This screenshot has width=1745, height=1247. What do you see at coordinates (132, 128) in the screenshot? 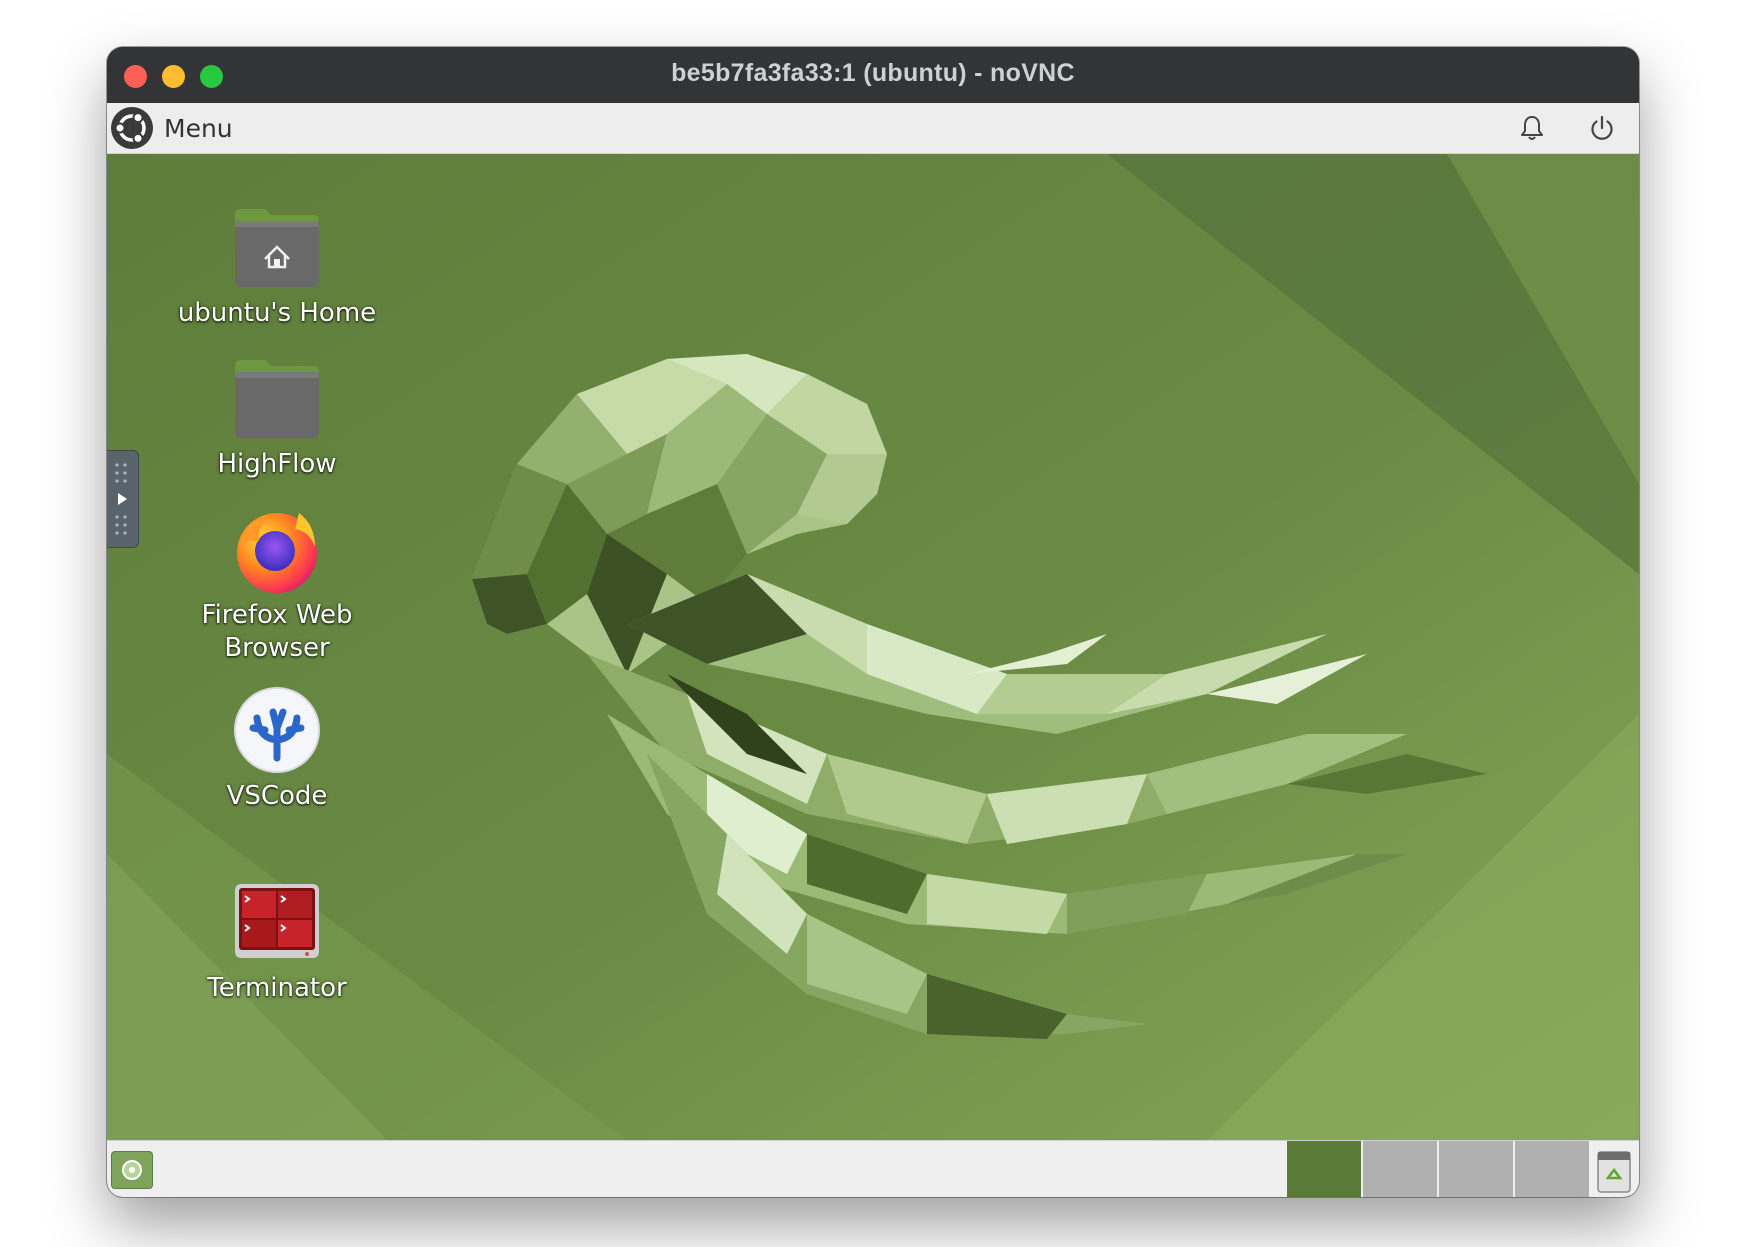
I see `ubuntu-logo-icon` at bounding box center [132, 128].